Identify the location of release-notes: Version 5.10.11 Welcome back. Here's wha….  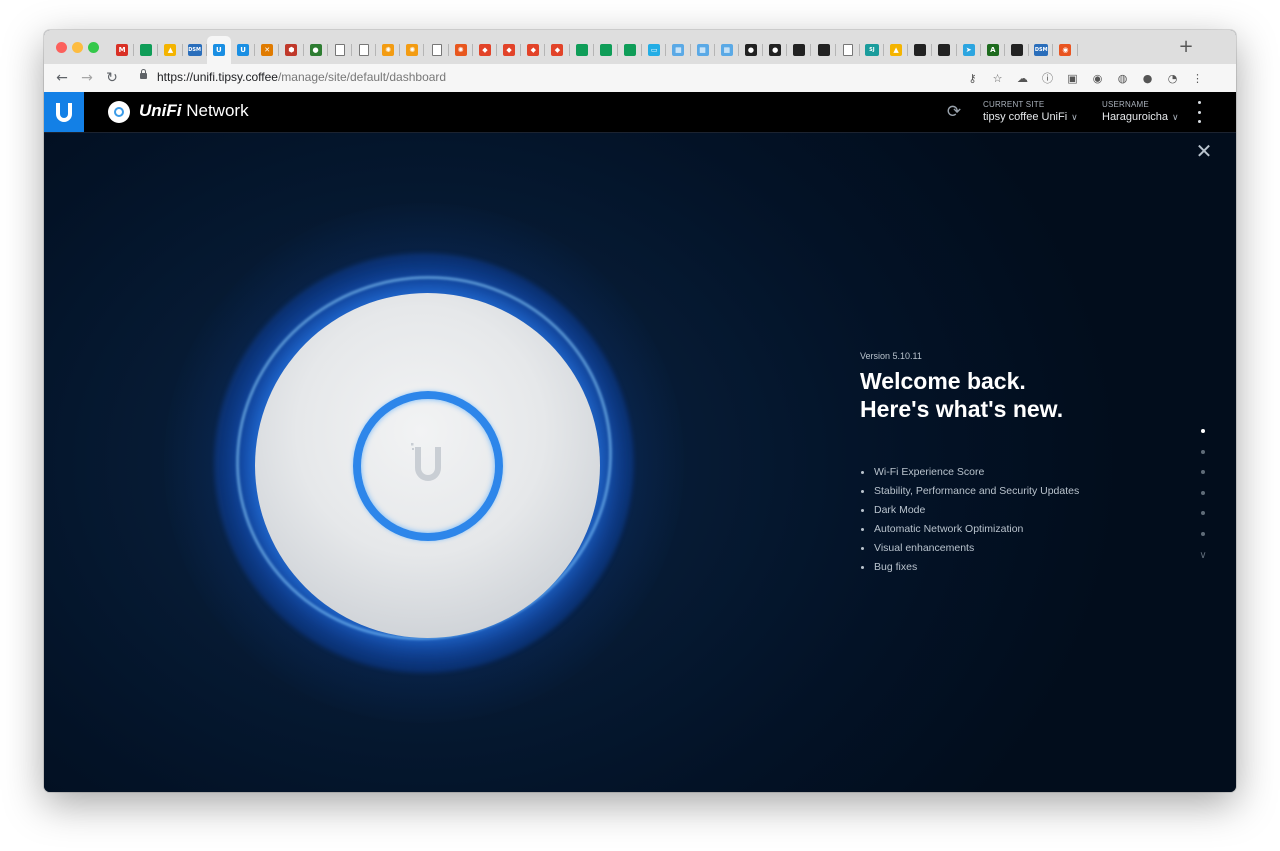
(1020, 464).